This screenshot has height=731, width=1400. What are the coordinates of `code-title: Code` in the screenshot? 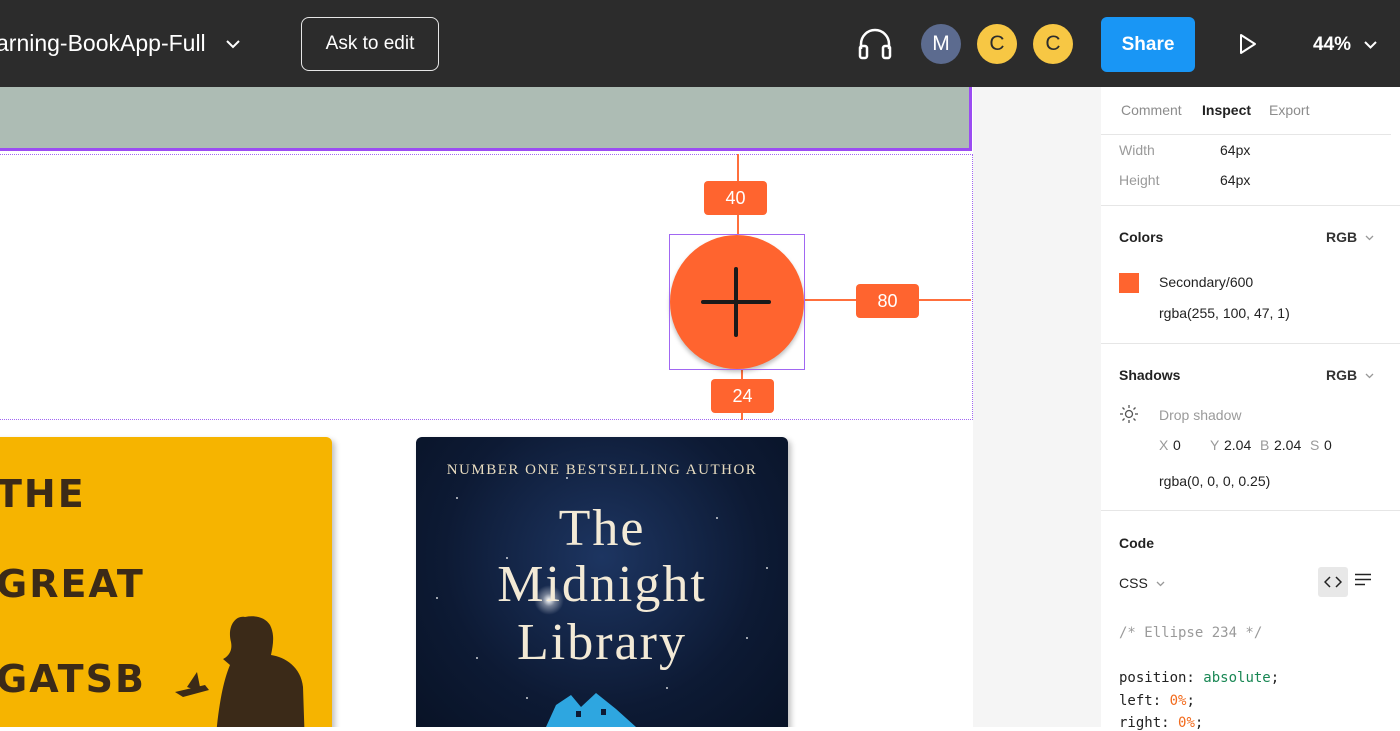 It's located at (1136, 543).